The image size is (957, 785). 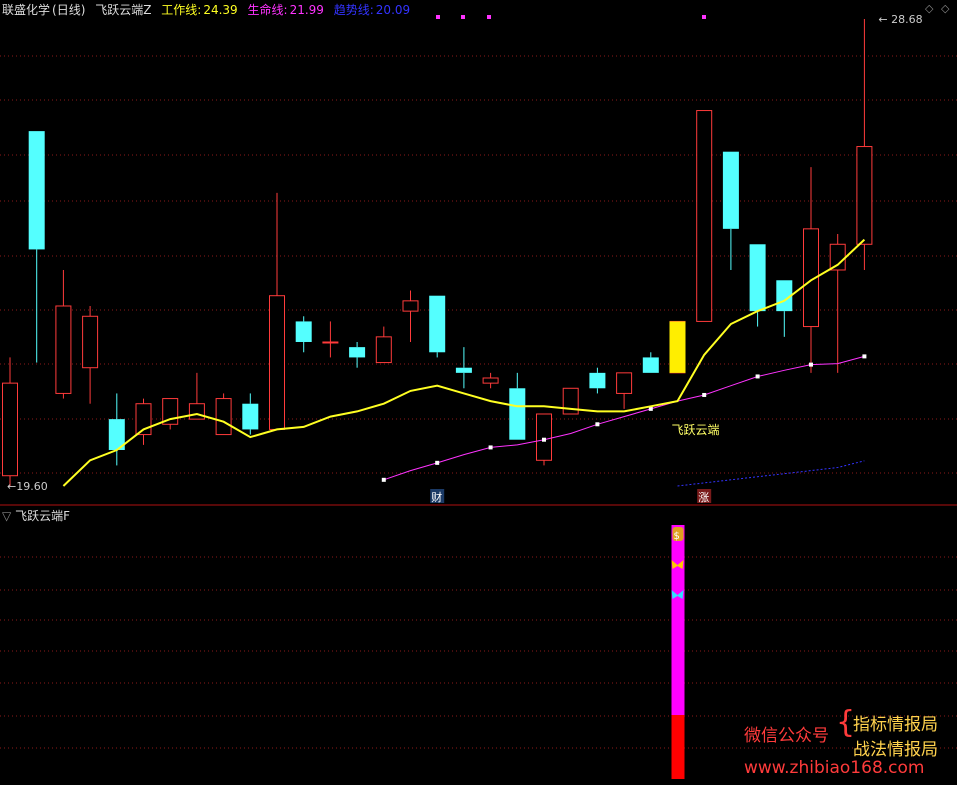 I want to click on indicator-panel-title: 飞跃云端F, so click(x=42, y=516).